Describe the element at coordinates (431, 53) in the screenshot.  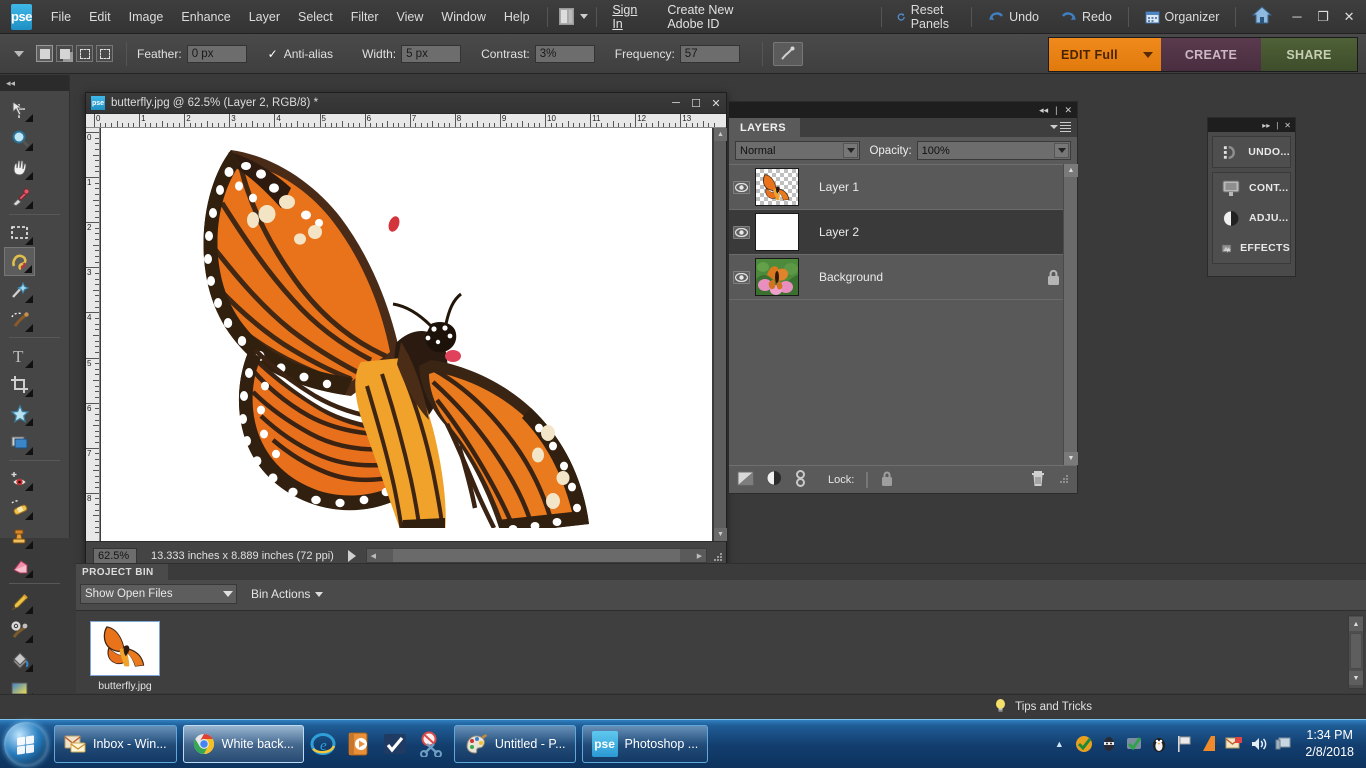
I see `width-input: 5 px` at that location.